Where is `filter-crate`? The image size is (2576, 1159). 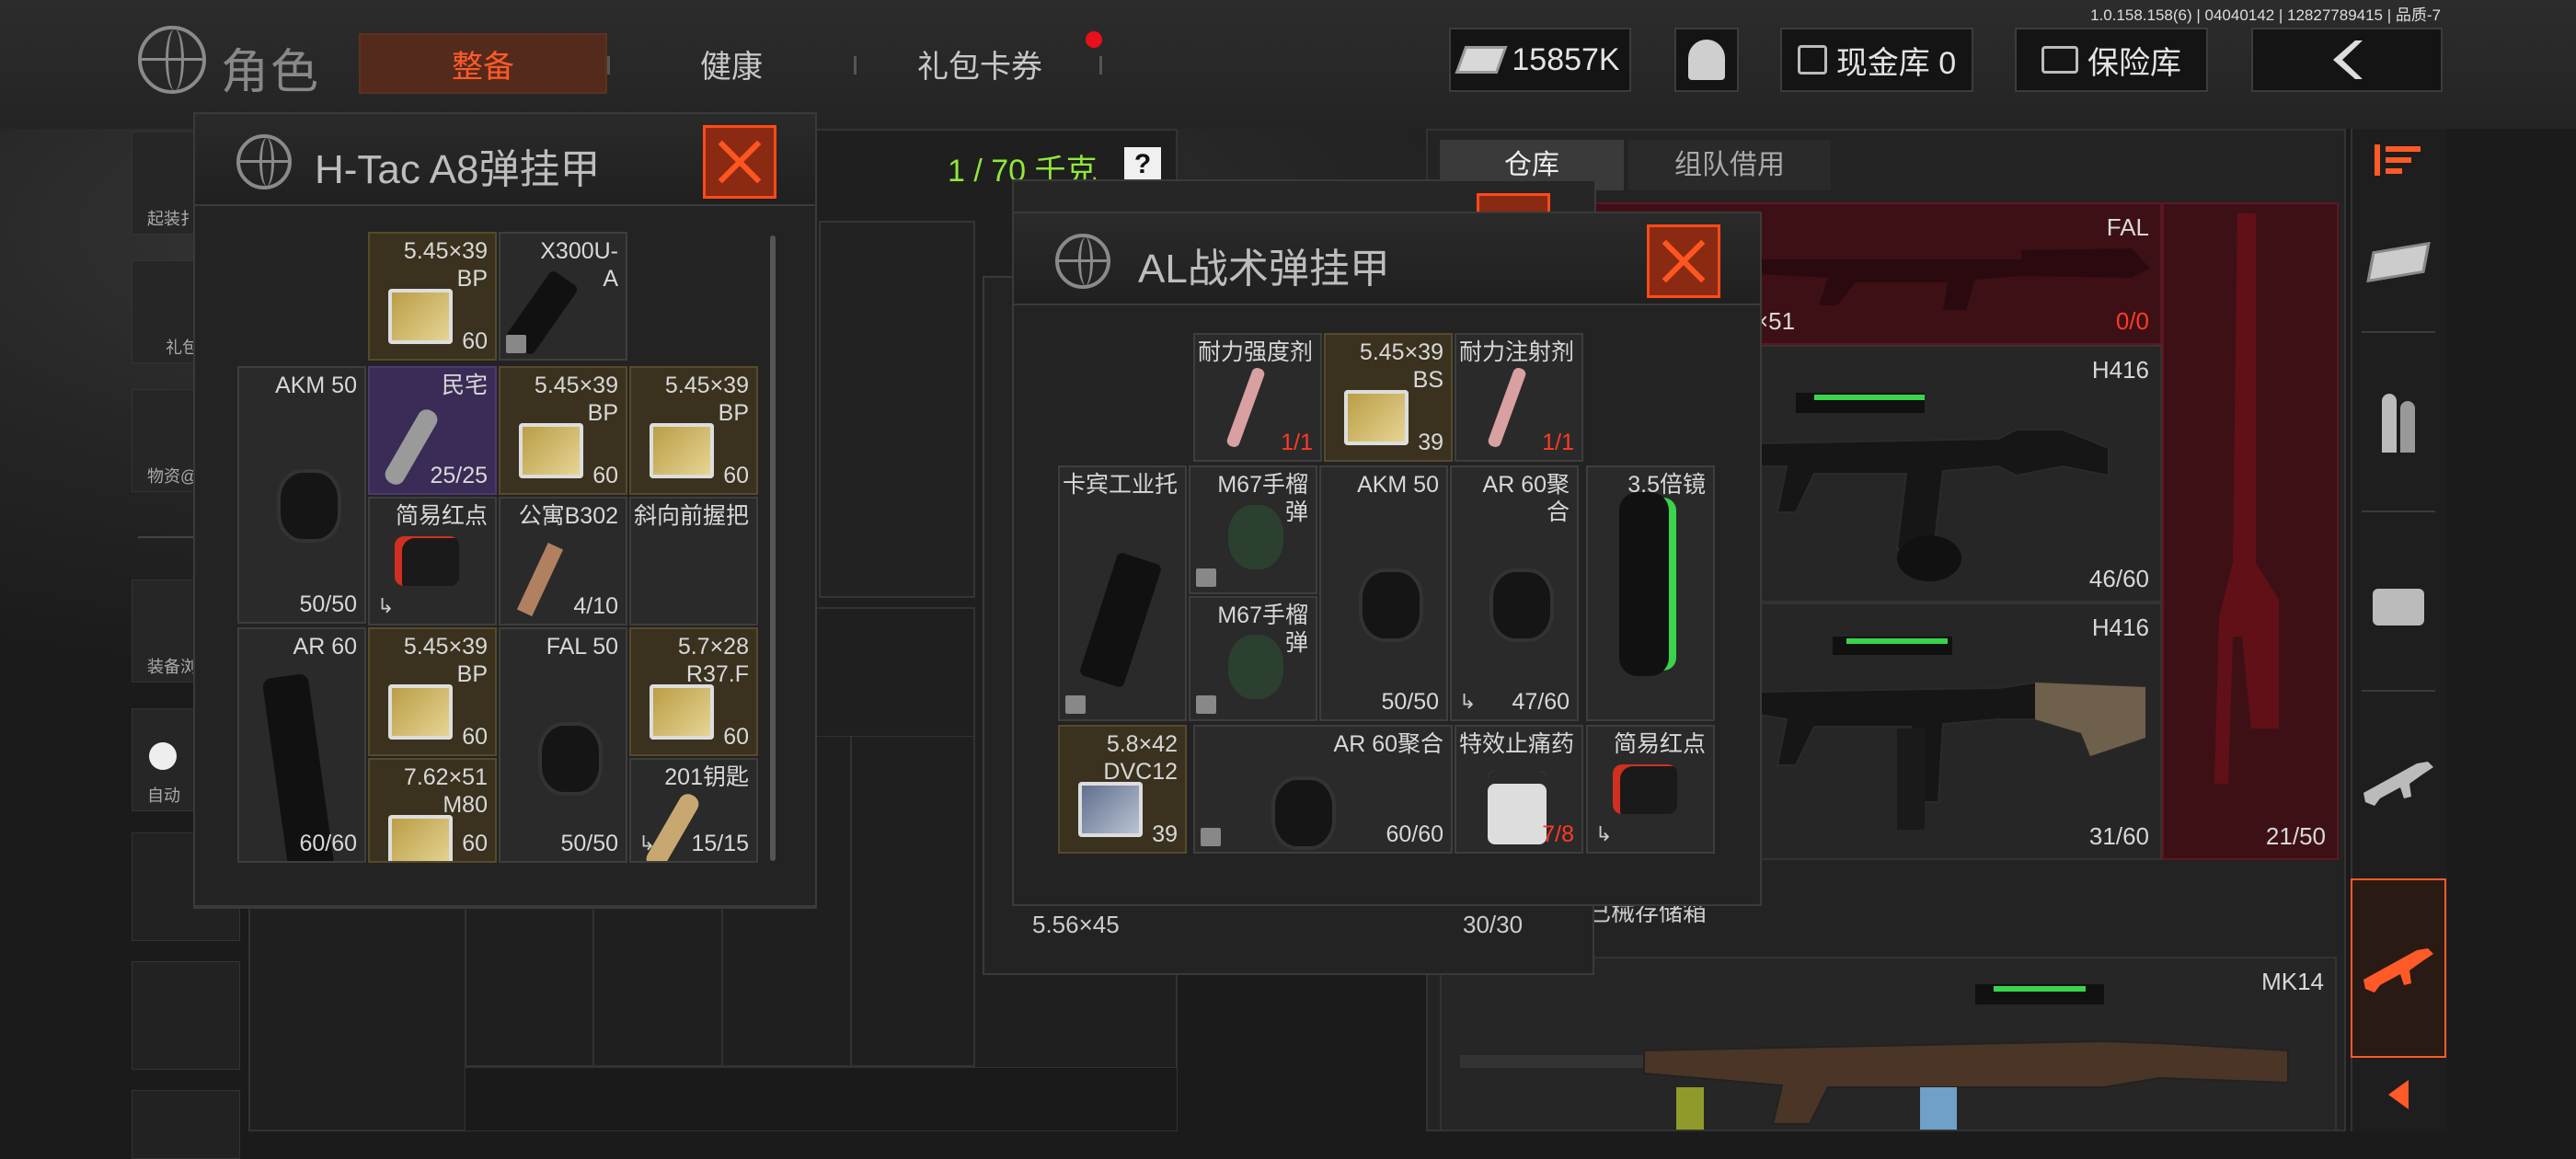 filter-crate is located at coordinates (2398, 607).